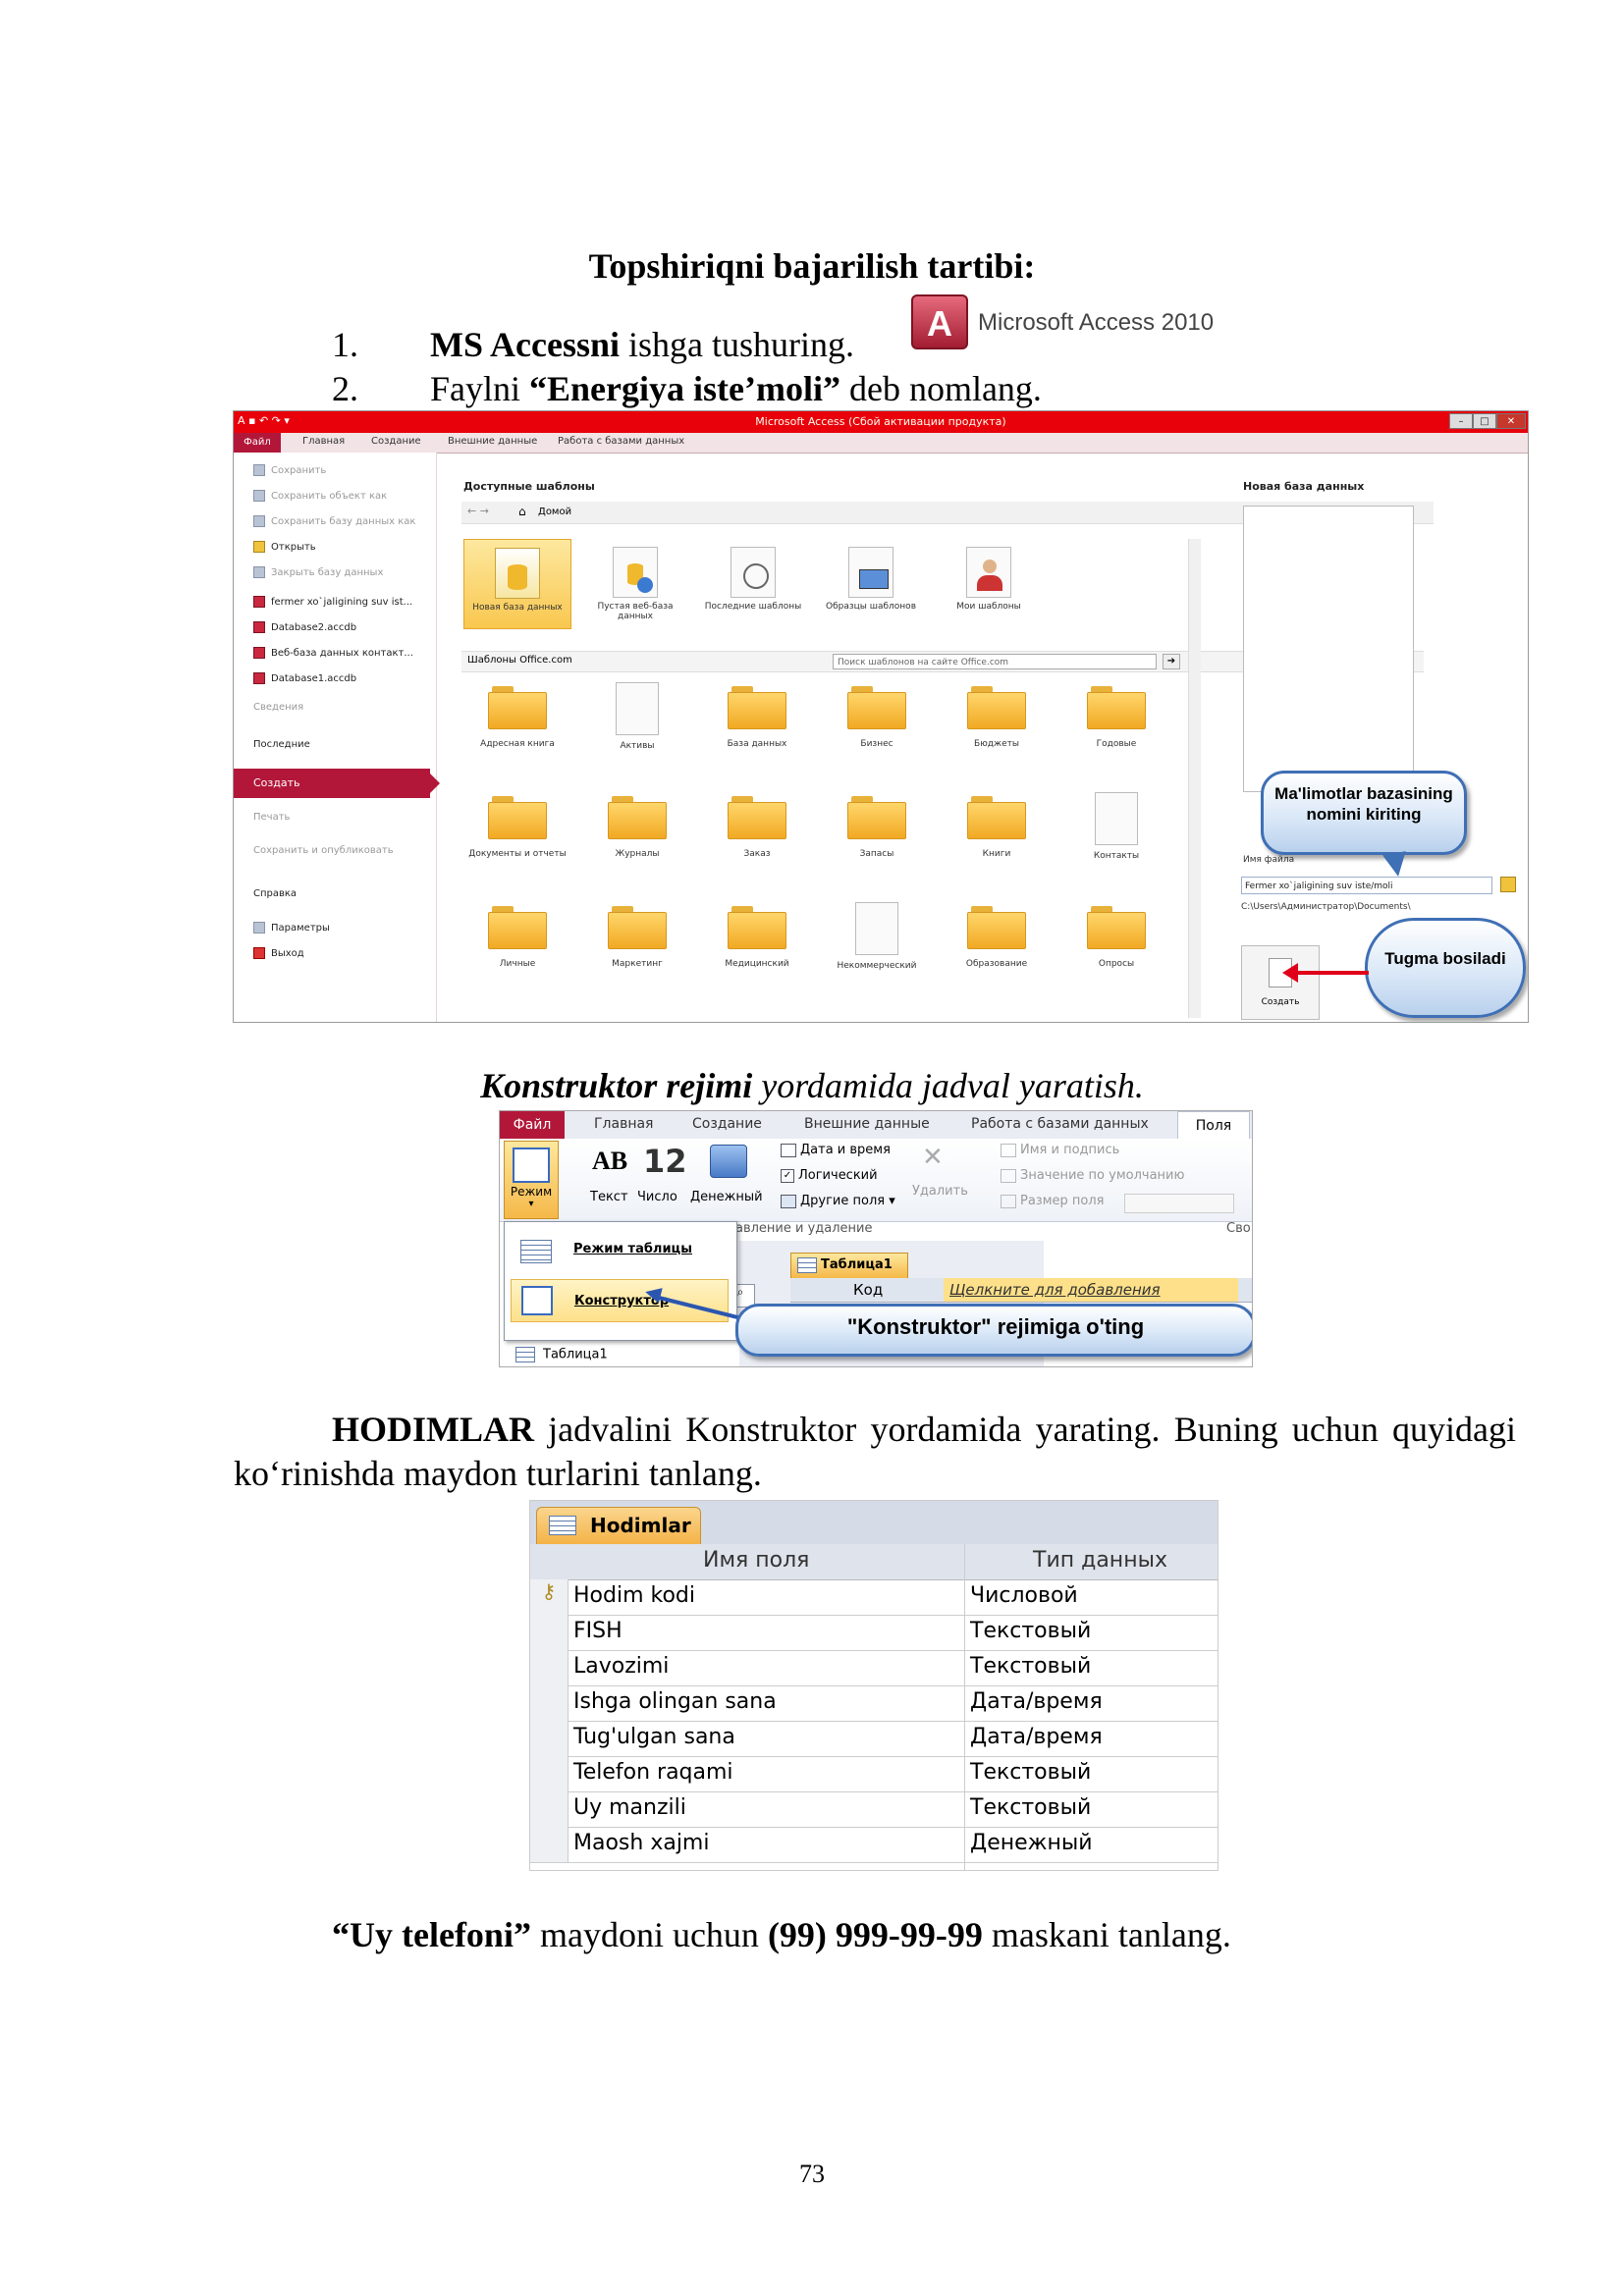  I want to click on column-click-to-add: Щелкните для добавления, so click(1091, 1290).